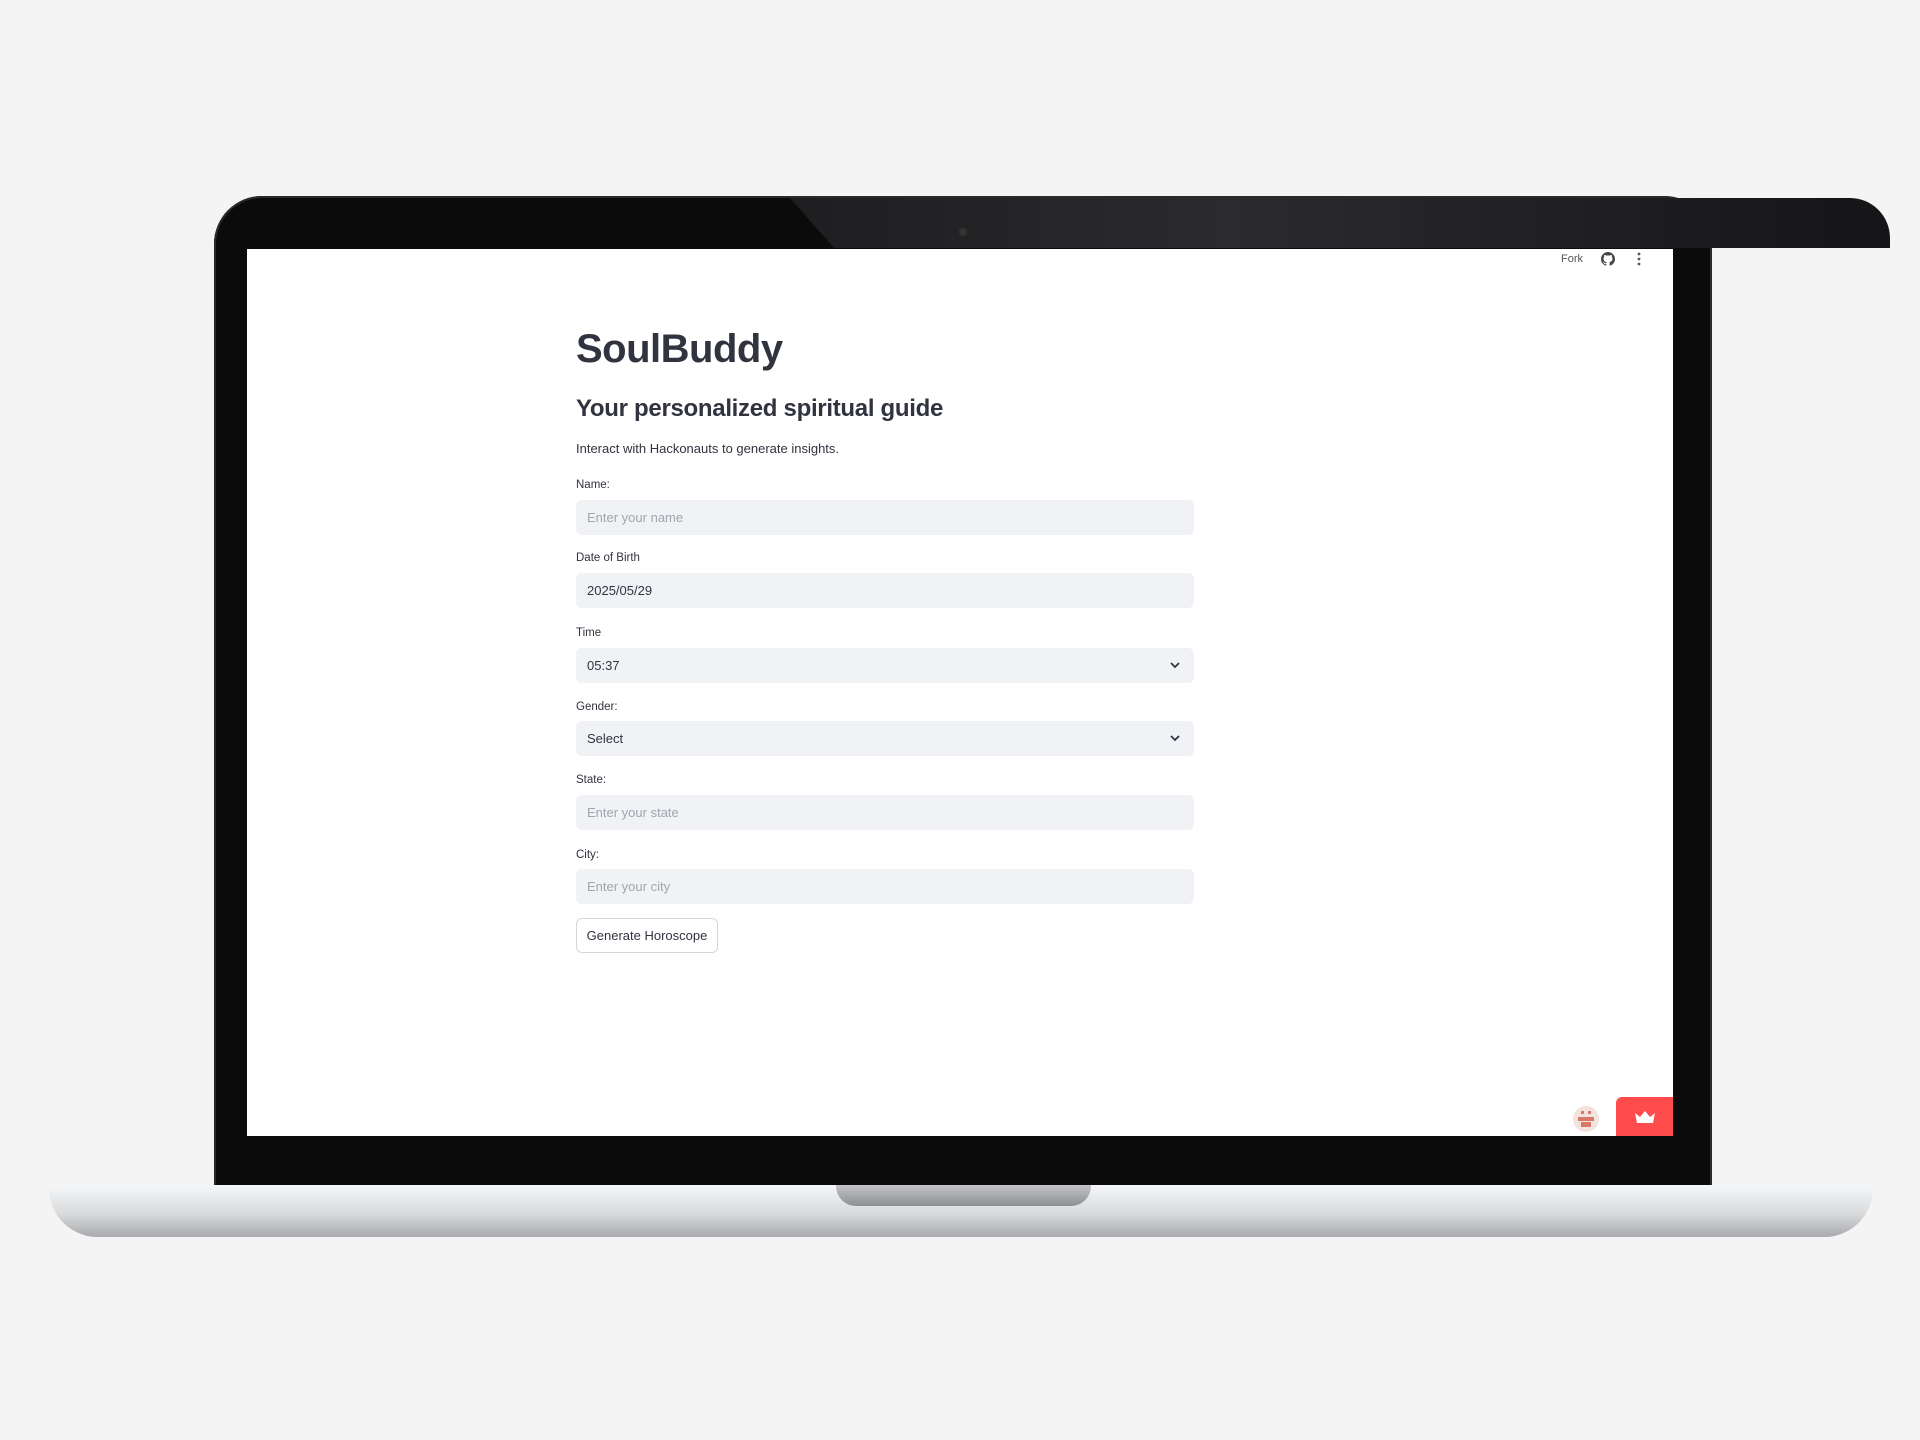  Describe the element at coordinates (963, 232) in the screenshot. I see `camera` at that location.